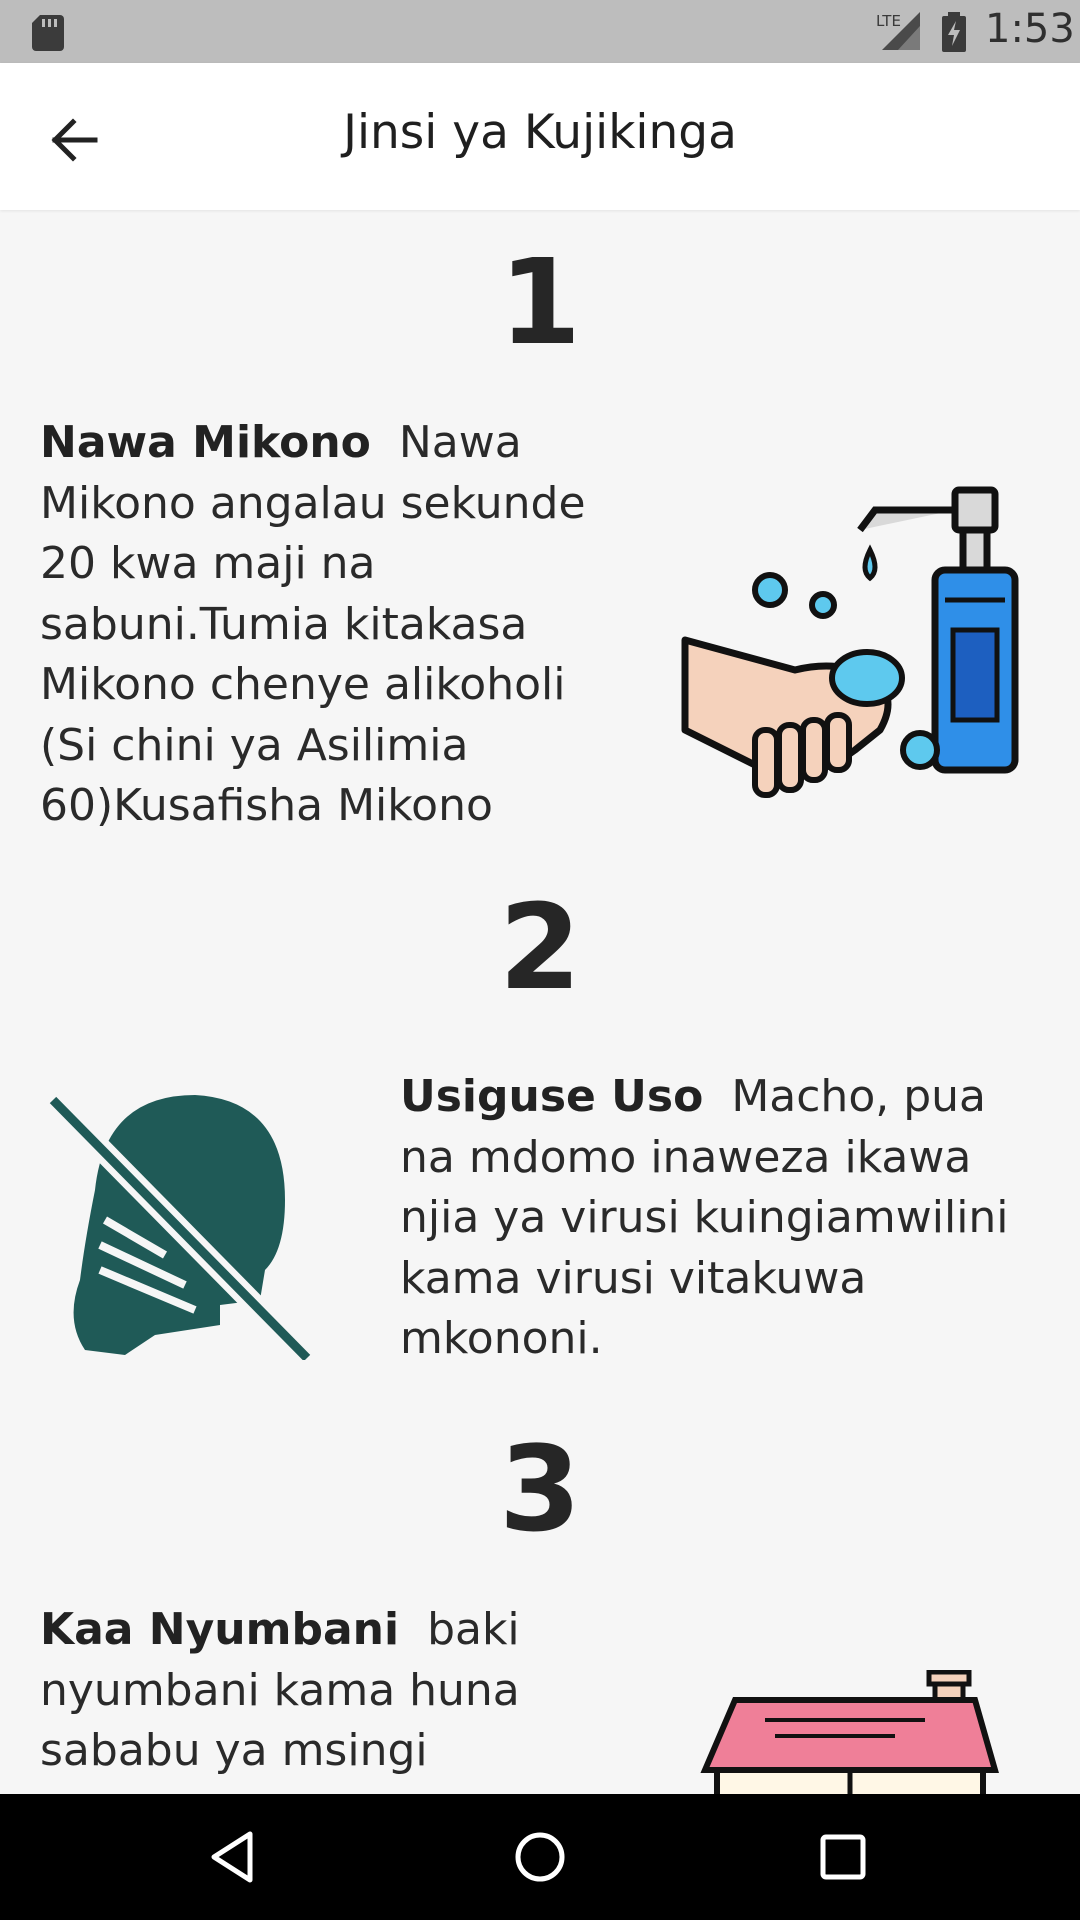 The width and height of the screenshot is (1080, 1920). I want to click on sd-card-icon, so click(48, 33).